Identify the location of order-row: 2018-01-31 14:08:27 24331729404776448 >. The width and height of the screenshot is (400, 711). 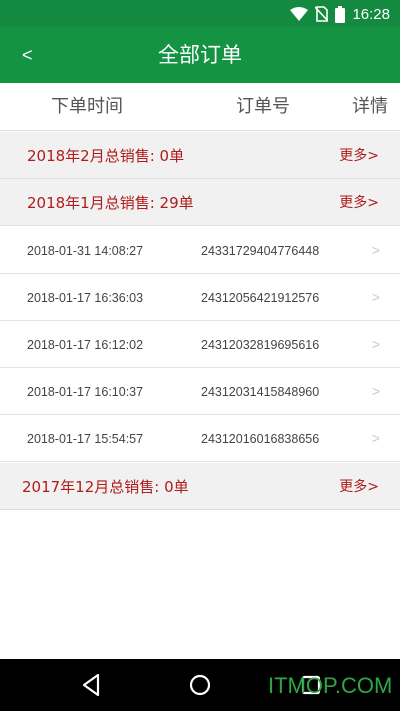
(200, 250).